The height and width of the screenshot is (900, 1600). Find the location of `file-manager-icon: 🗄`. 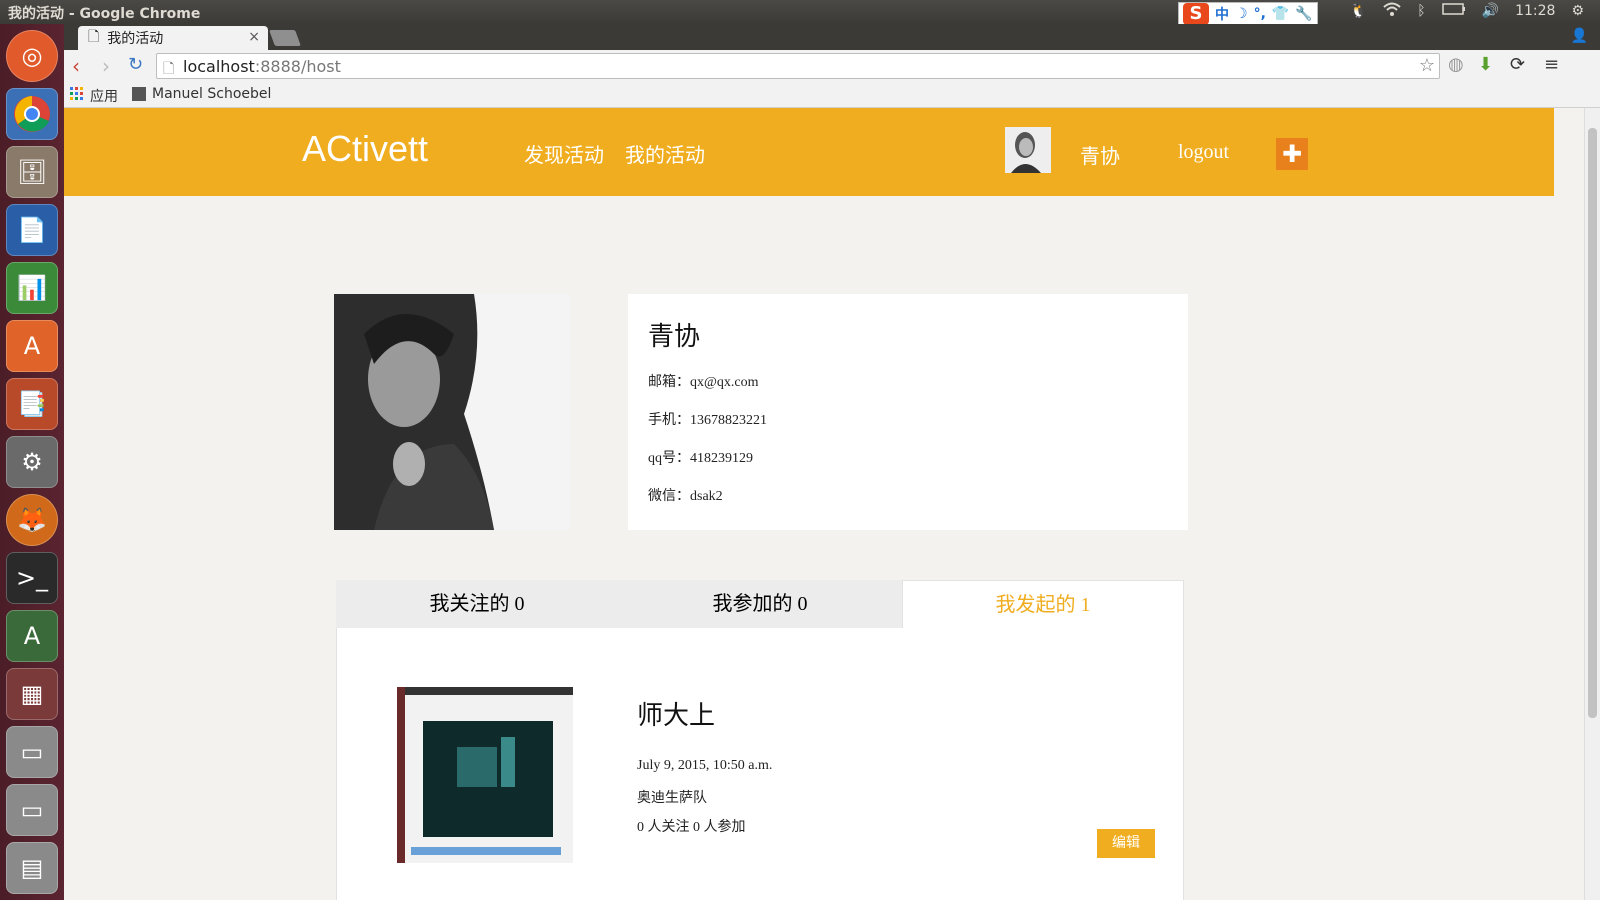

file-manager-icon: 🗄 is located at coordinates (32, 172).